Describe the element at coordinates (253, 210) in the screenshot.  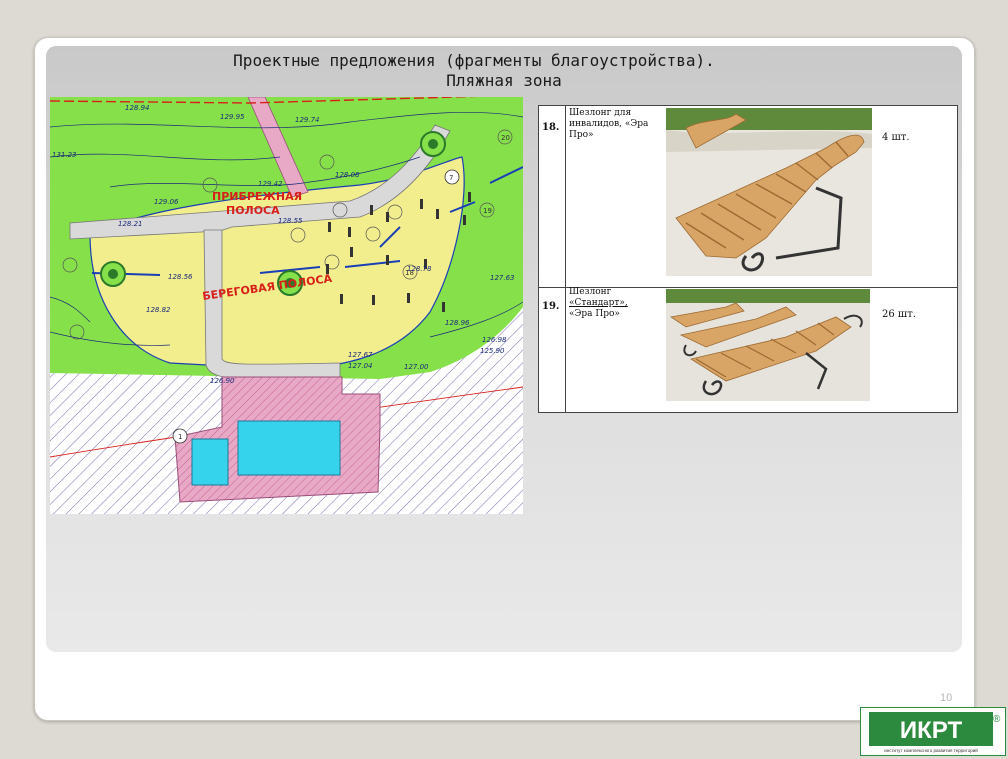
I see `zone-label-coastal-2: ПОЛОСА` at that location.